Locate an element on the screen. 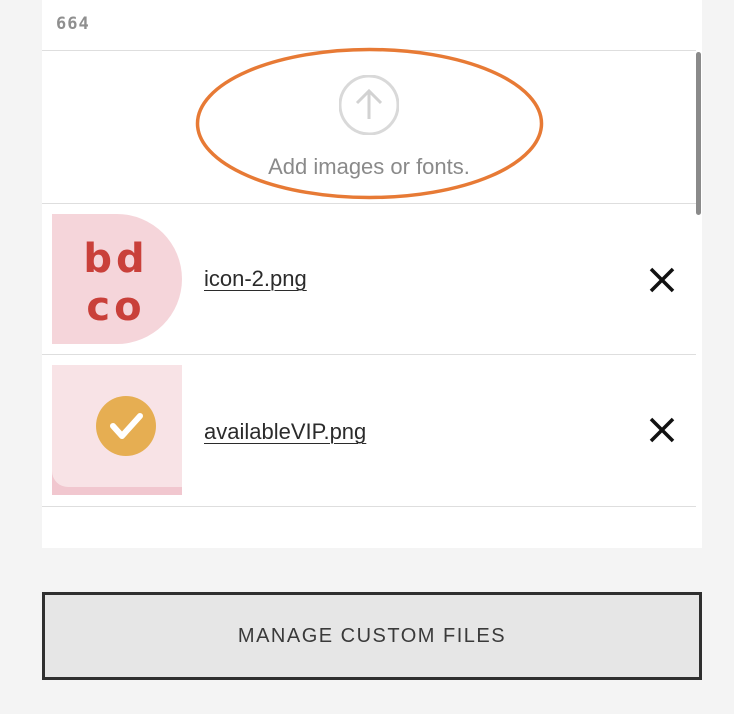 This screenshot has width=734, height=714. divider is located at coordinates (369, 506).